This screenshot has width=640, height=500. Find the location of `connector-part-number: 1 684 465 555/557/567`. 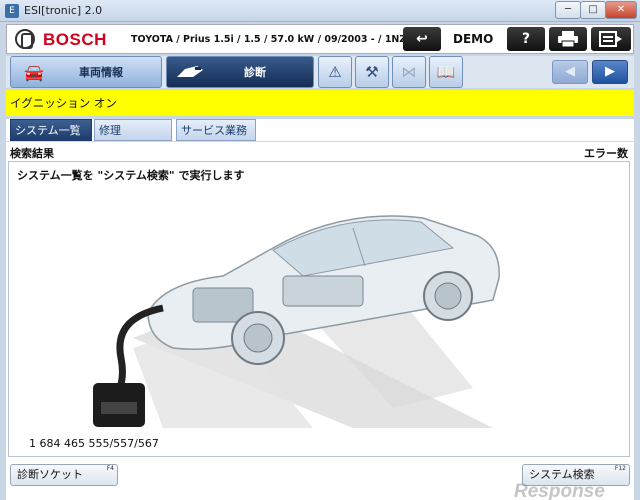

connector-part-number: 1 684 465 555/557/567 is located at coordinates (94, 443).